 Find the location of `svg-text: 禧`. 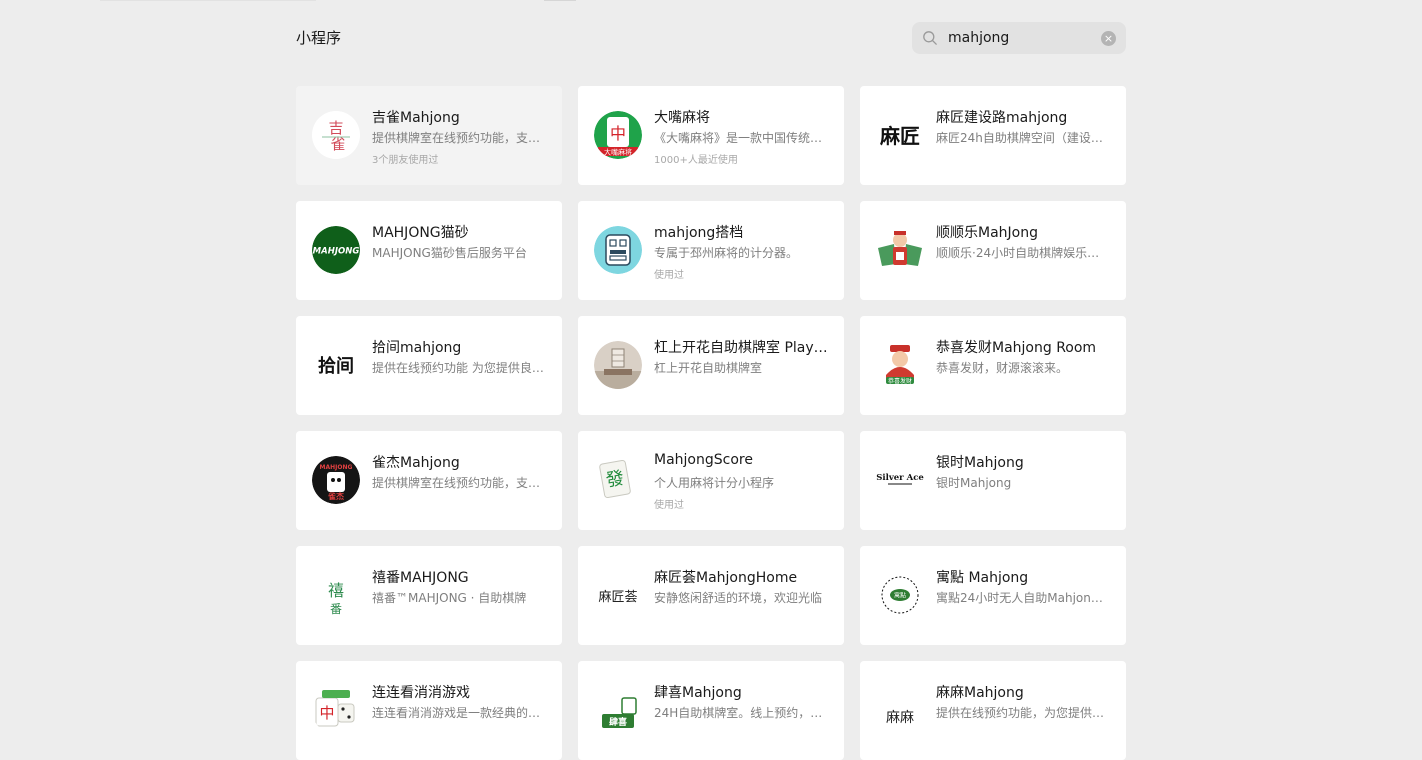

svg-text: 禧 is located at coordinates (336, 590).